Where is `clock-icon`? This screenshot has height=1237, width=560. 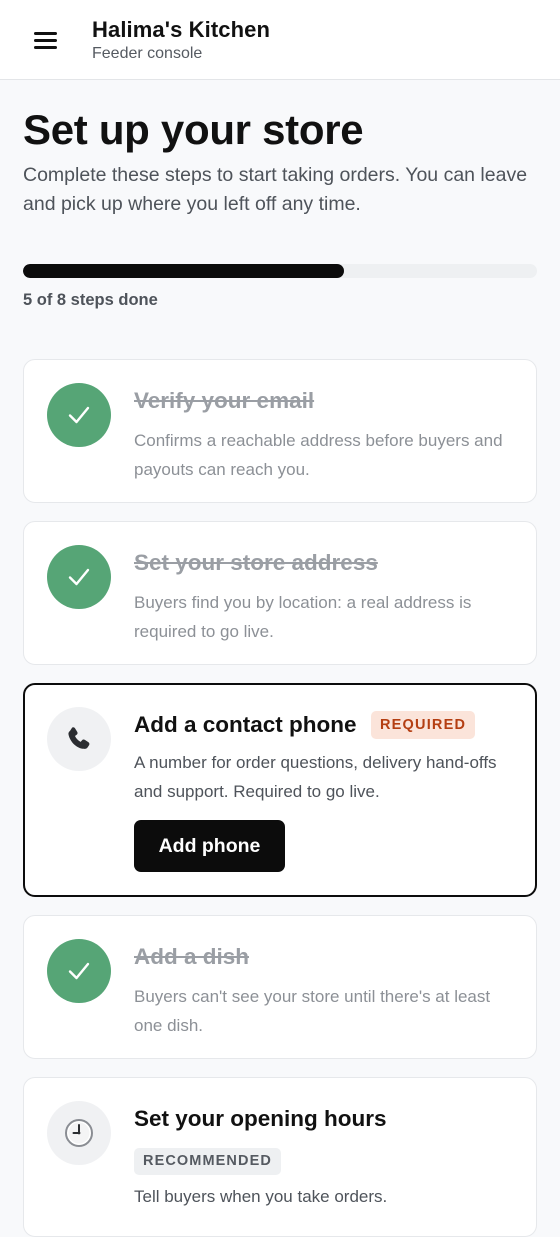 clock-icon is located at coordinates (79, 1133).